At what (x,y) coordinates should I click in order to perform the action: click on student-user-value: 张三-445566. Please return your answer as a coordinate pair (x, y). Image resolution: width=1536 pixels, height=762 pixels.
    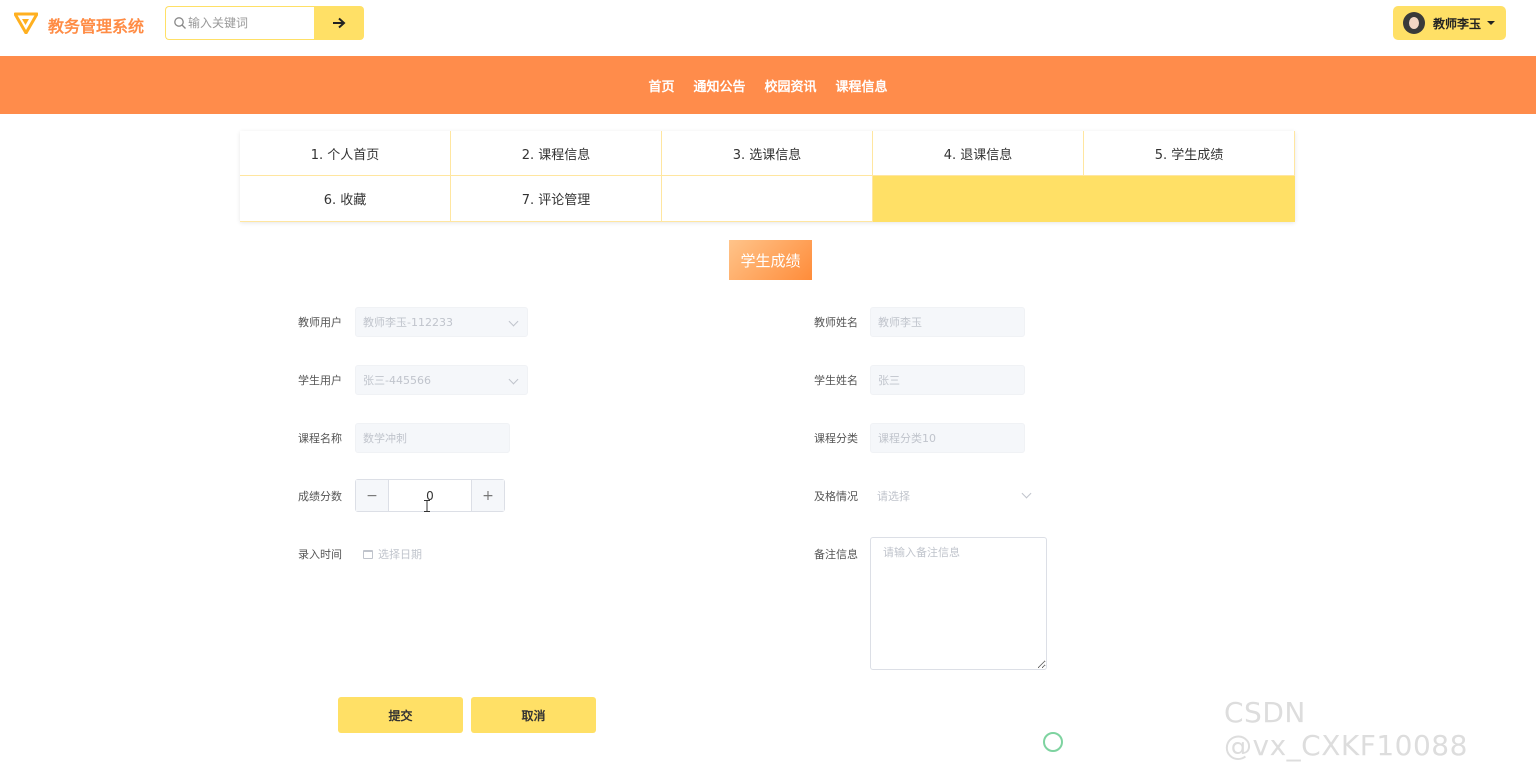
    Looking at the image, I should click on (397, 380).